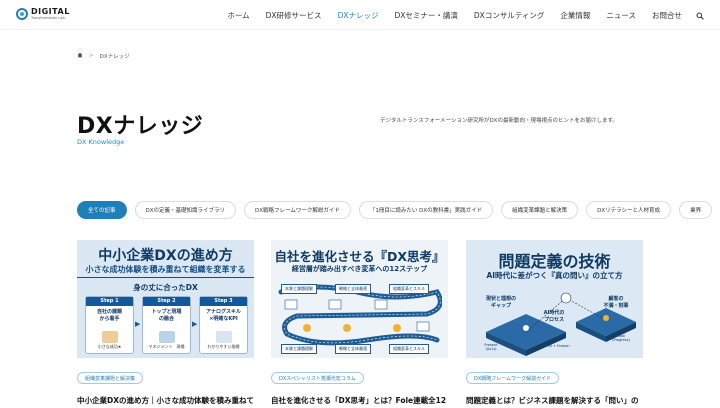 The image size is (720, 408). What do you see at coordinates (238, 15) in the screenshot?
I see `nav-item-home: ホーム` at bounding box center [238, 15].